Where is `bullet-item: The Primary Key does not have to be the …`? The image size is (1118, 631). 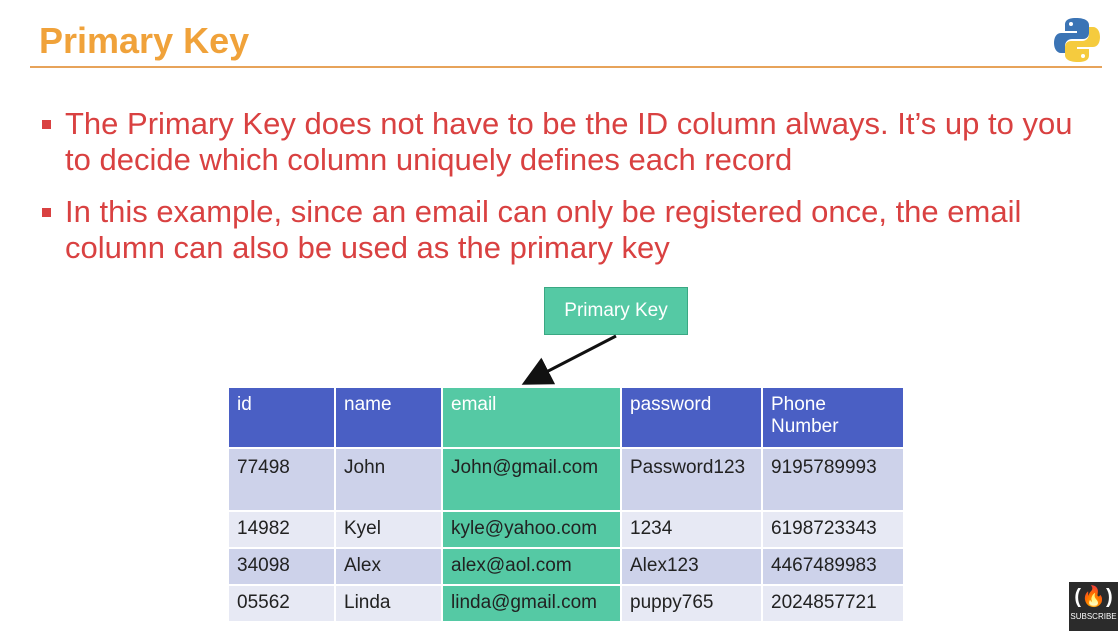
bullet-item: The Primary Key does not have to be the … is located at coordinates (570, 142).